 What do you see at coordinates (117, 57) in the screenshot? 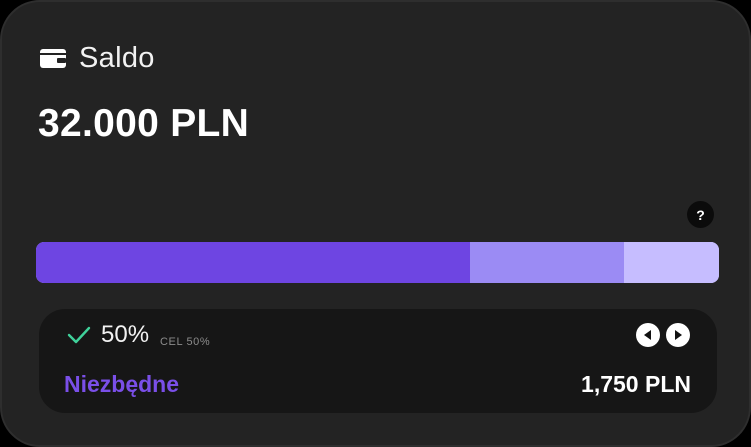
I see `card-title: Saldo` at bounding box center [117, 57].